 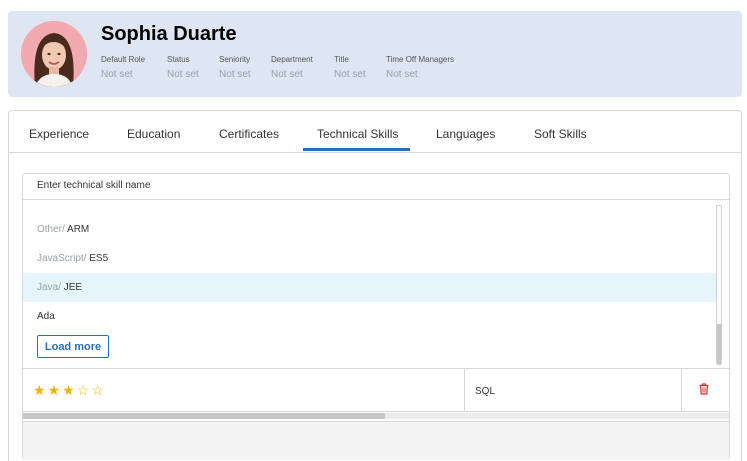 What do you see at coordinates (370, 258) in the screenshot?
I see `suggestion-item: JavaScript/ ES5` at bounding box center [370, 258].